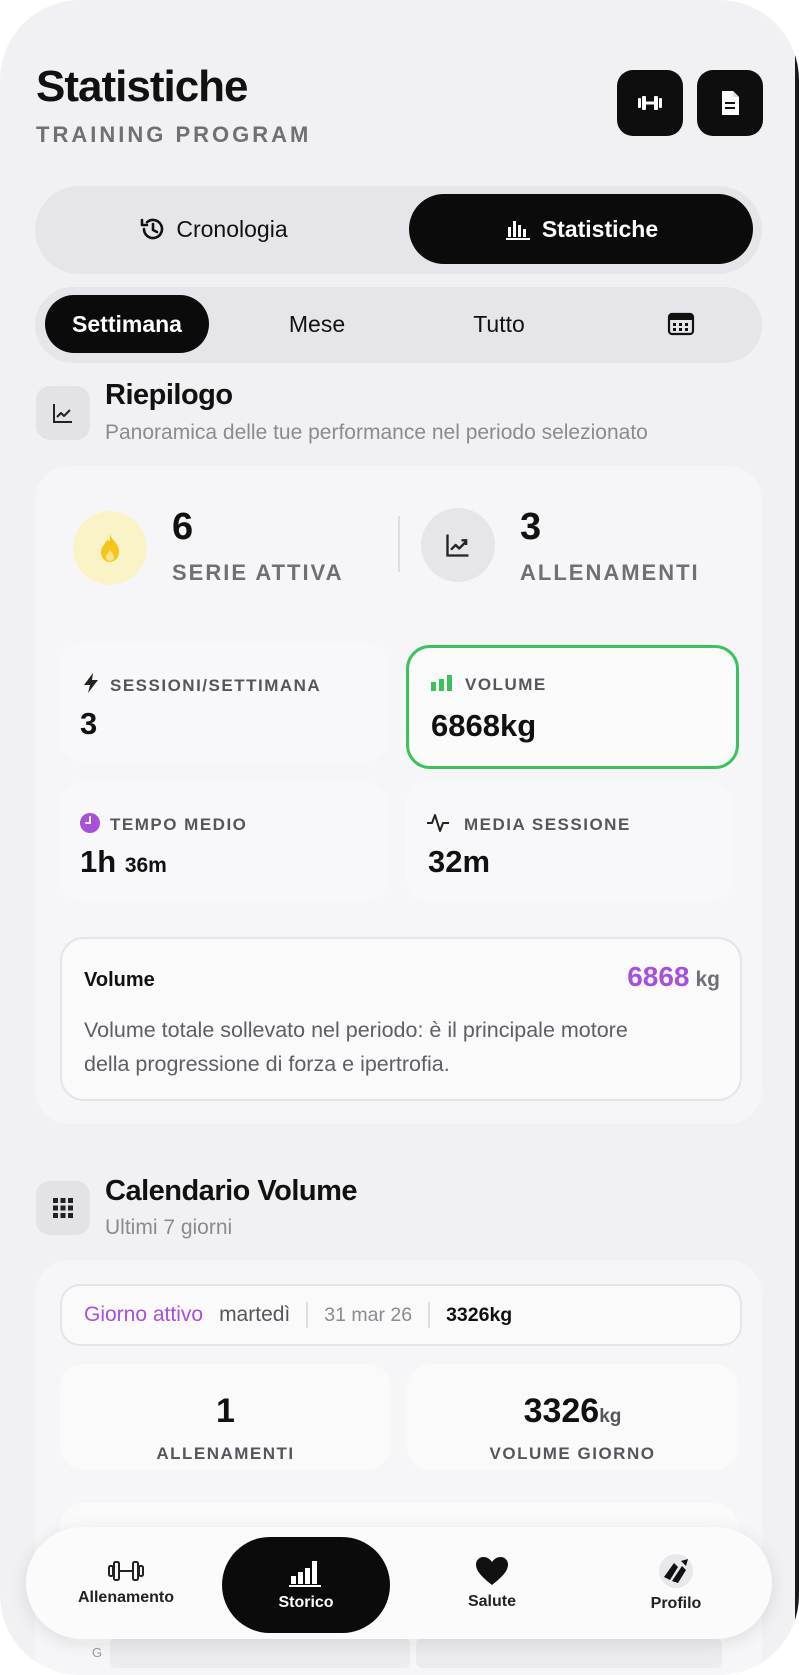 The image size is (799, 1675). What do you see at coordinates (707, 979) in the screenshot?
I see `volume-detail-unit: kg` at bounding box center [707, 979].